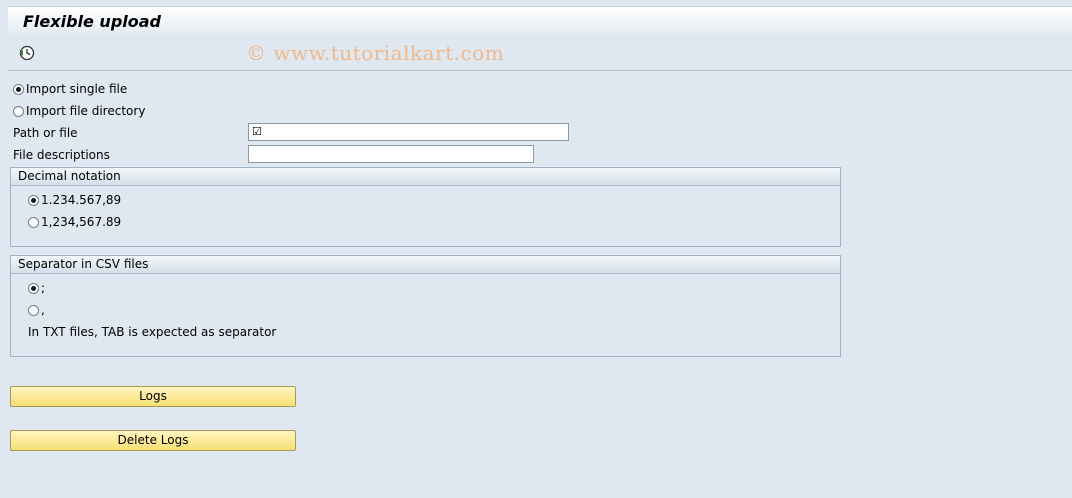 The width and height of the screenshot is (1072, 498). I want to click on radio-import-single-file: Import single file, so click(70, 89).